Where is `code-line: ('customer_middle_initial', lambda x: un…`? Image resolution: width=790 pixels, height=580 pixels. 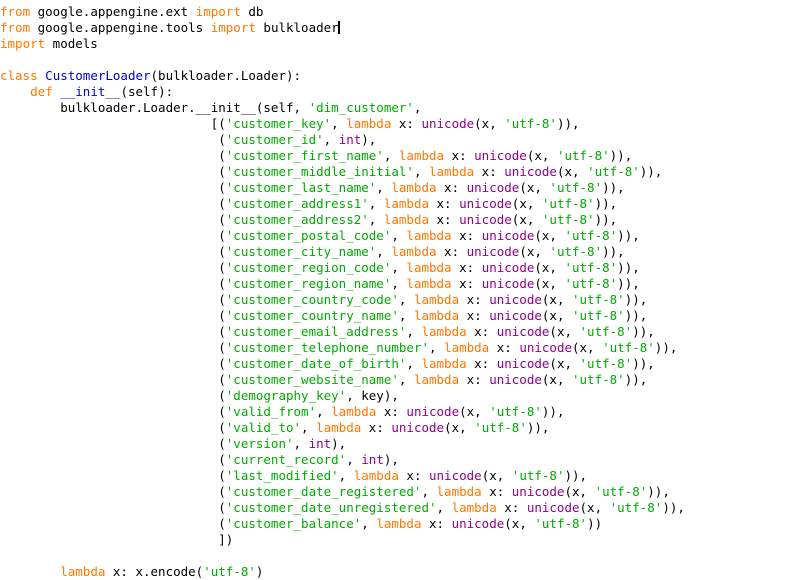 code-line: ('customer_middle_initial', lambda x: un… is located at coordinates (395, 172).